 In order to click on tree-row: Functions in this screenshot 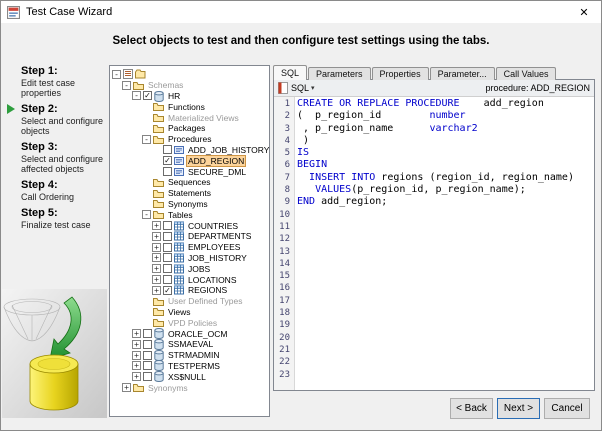, I will do `click(189, 106)`.